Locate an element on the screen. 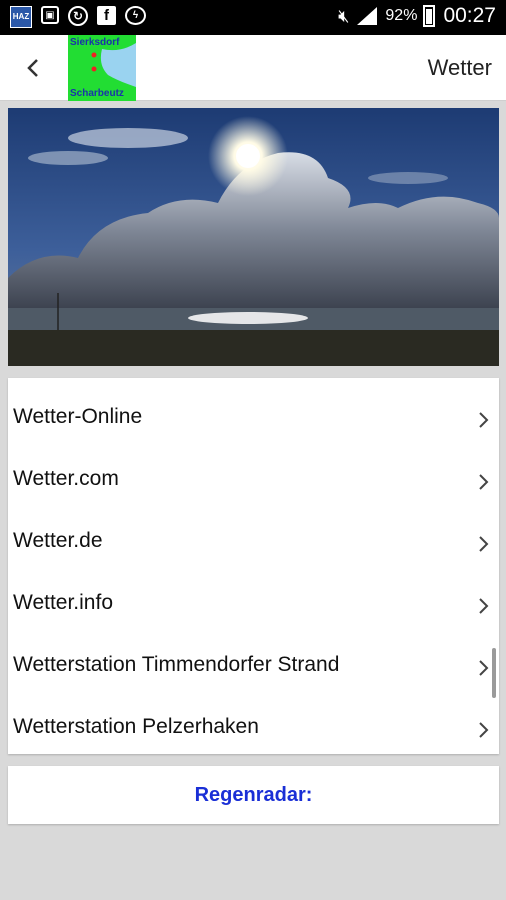 The width and height of the screenshot is (506, 900). list-item-wetter-info: Wetter.info is located at coordinates (253, 601).